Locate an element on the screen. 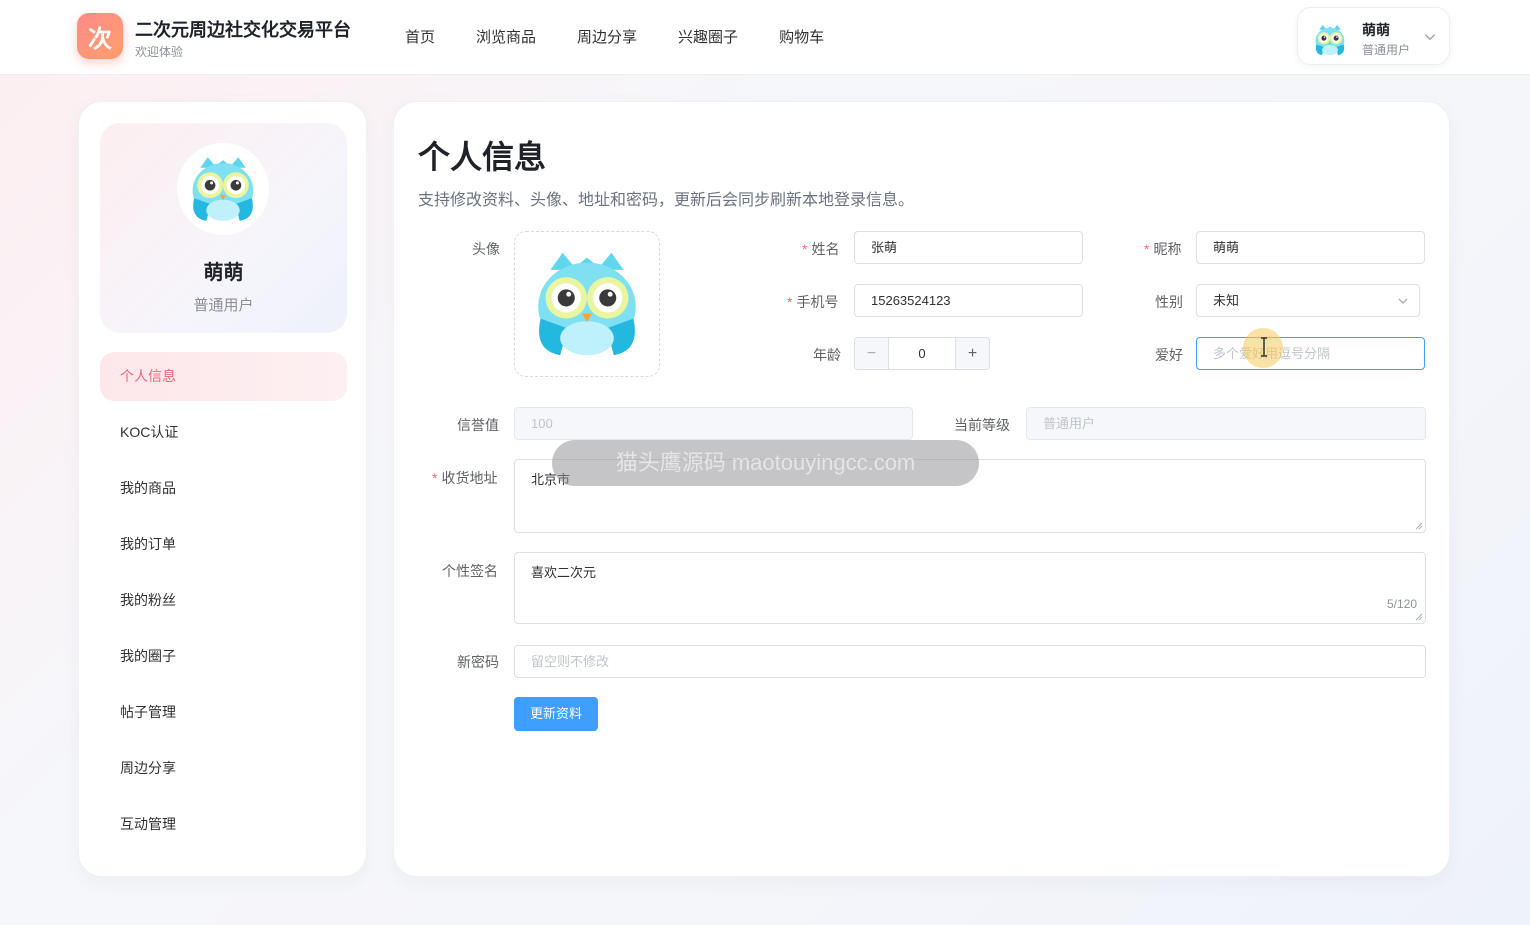  brand-title: 二次元周边社交化交易平台 is located at coordinates (243, 30).